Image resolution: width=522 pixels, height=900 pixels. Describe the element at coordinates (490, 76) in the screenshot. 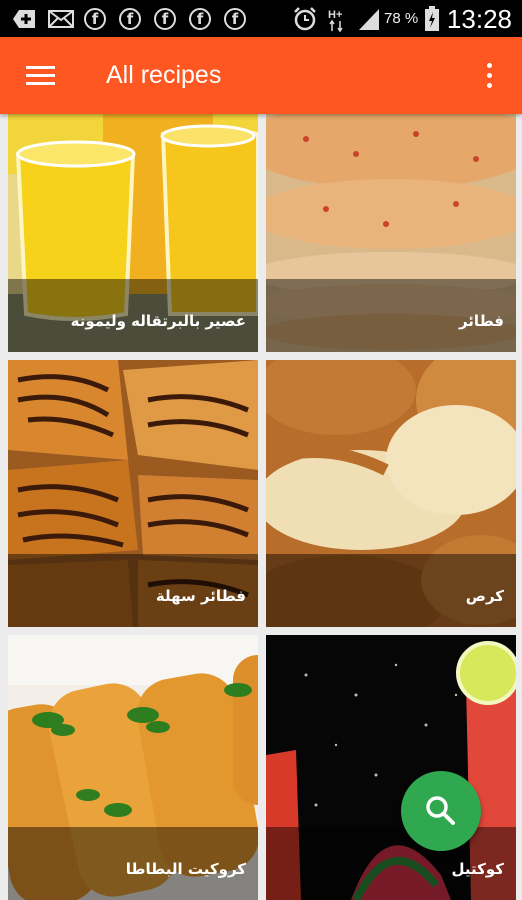

I see `more-vert-icon` at that location.